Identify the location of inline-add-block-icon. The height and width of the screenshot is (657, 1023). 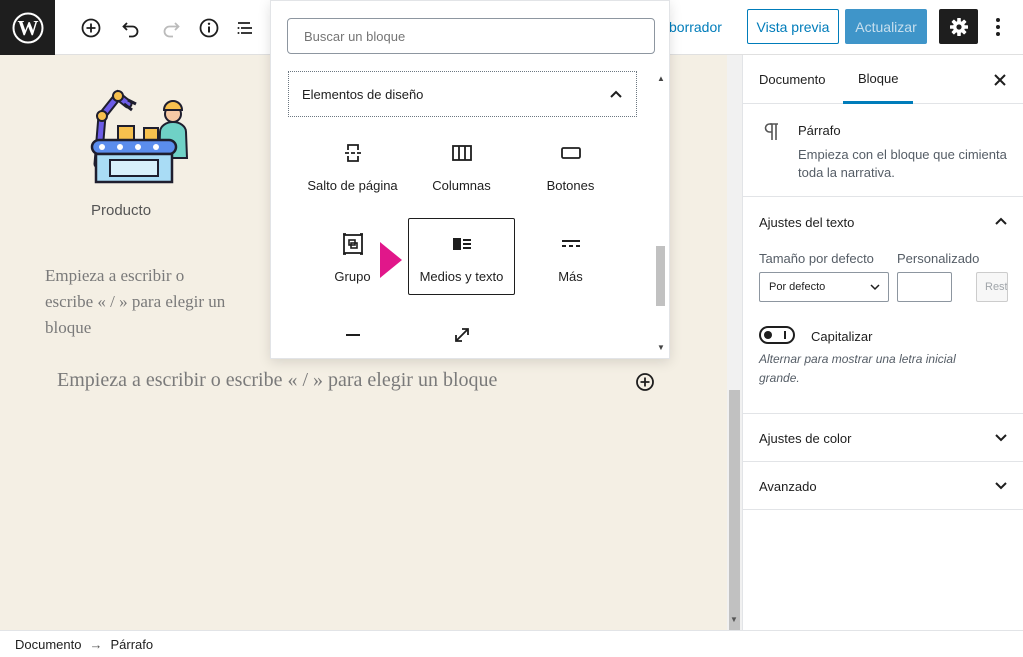
(645, 382).